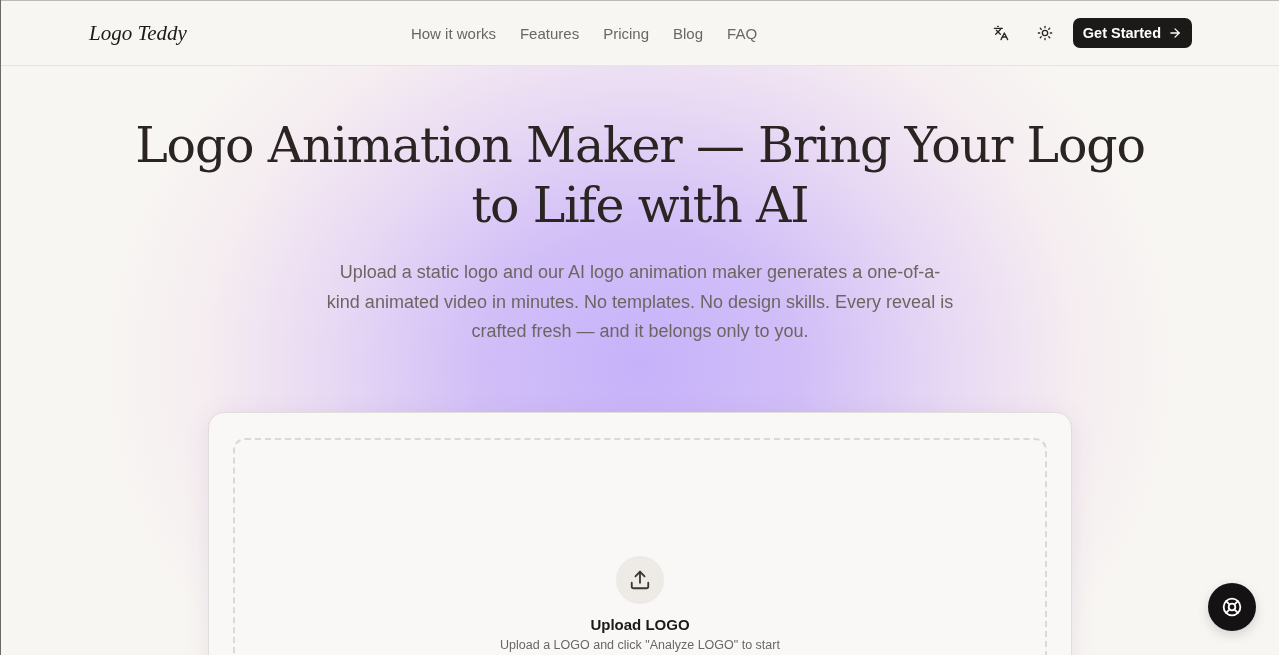 This screenshot has height=655, width=1279. What do you see at coordinates (549, 33) in the screenshot?
I see `nav-link: Features` at bounding box center [549, 33].